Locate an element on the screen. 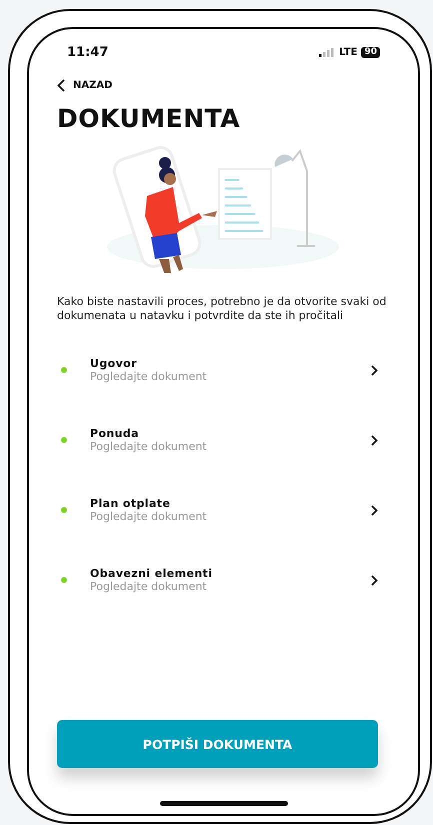 This screenshot has width=433, height=825. document-item: Ponuda Pogledajte dokument is located at coordinates (217, 440).